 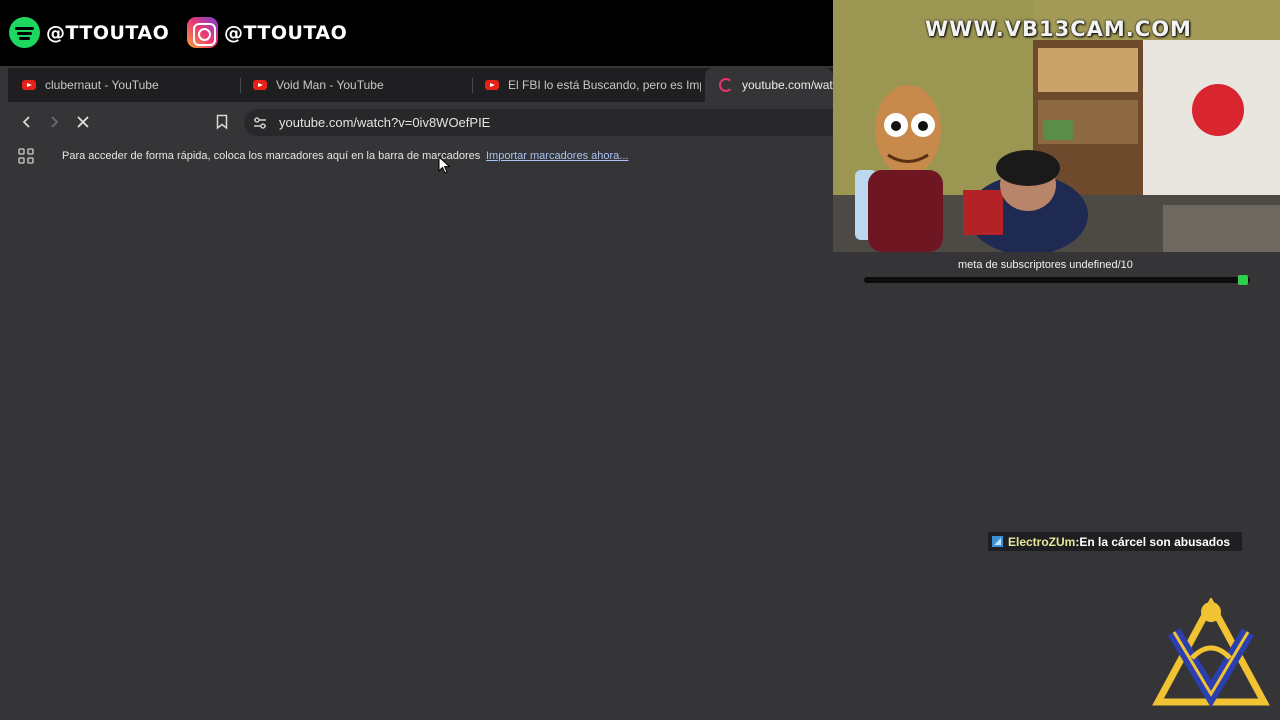 I want to click on tab-void-man: Void Man - YouTube, so click(x=355, y=85).